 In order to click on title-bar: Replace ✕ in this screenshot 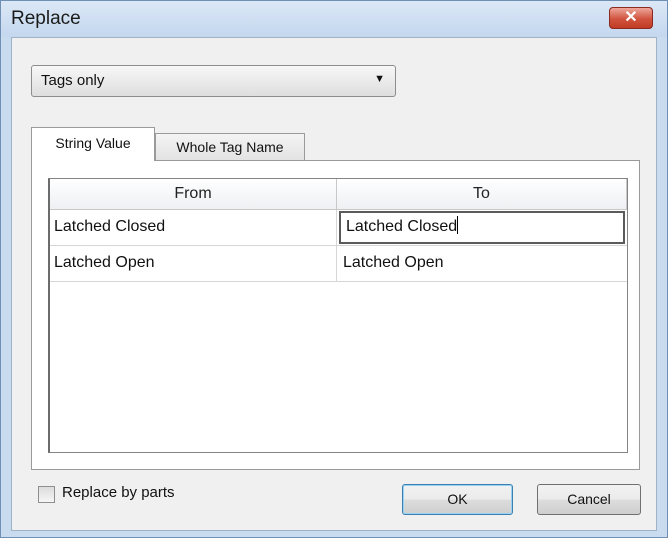, I will do `click(334, 19)`.